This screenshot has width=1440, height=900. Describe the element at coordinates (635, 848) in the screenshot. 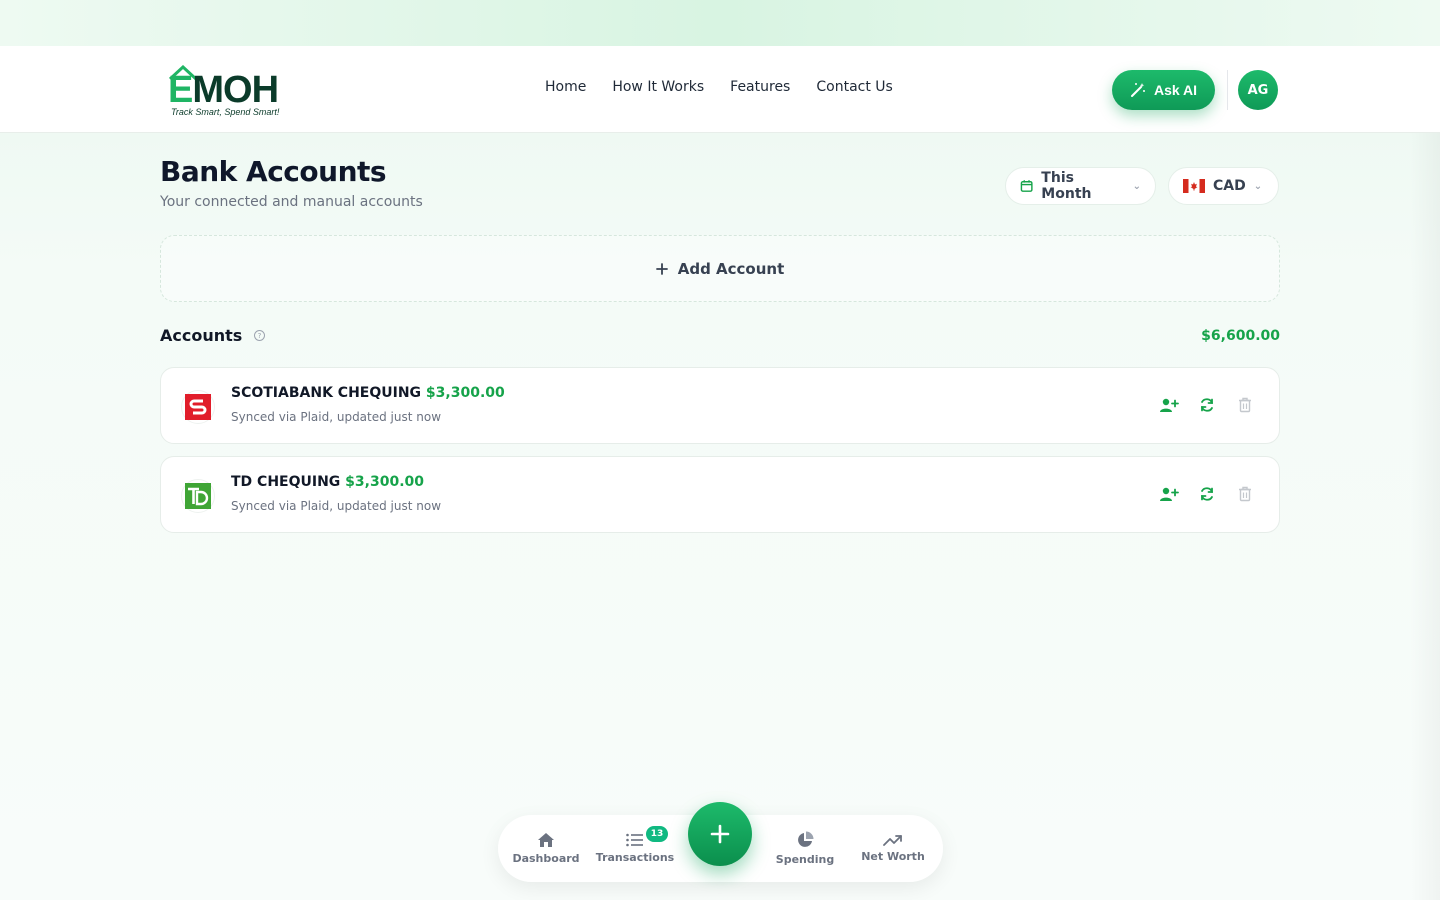

I see `tab-transactions: Transactions` at that location.